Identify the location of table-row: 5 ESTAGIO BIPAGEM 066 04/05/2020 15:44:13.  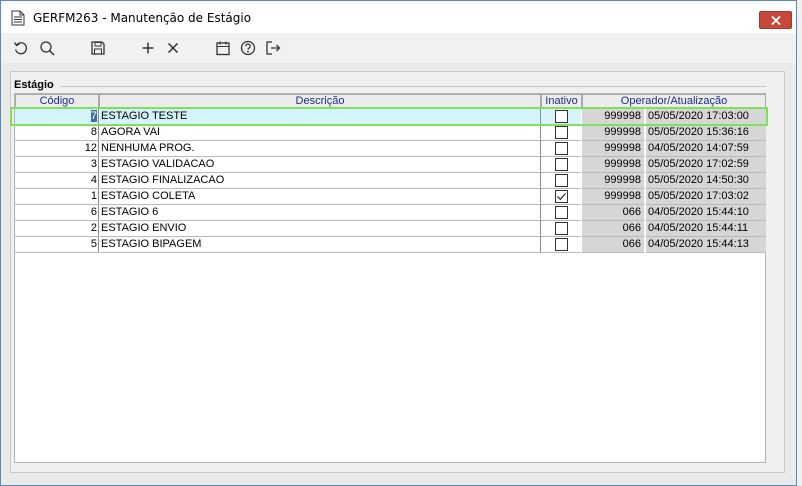
(390, 245).